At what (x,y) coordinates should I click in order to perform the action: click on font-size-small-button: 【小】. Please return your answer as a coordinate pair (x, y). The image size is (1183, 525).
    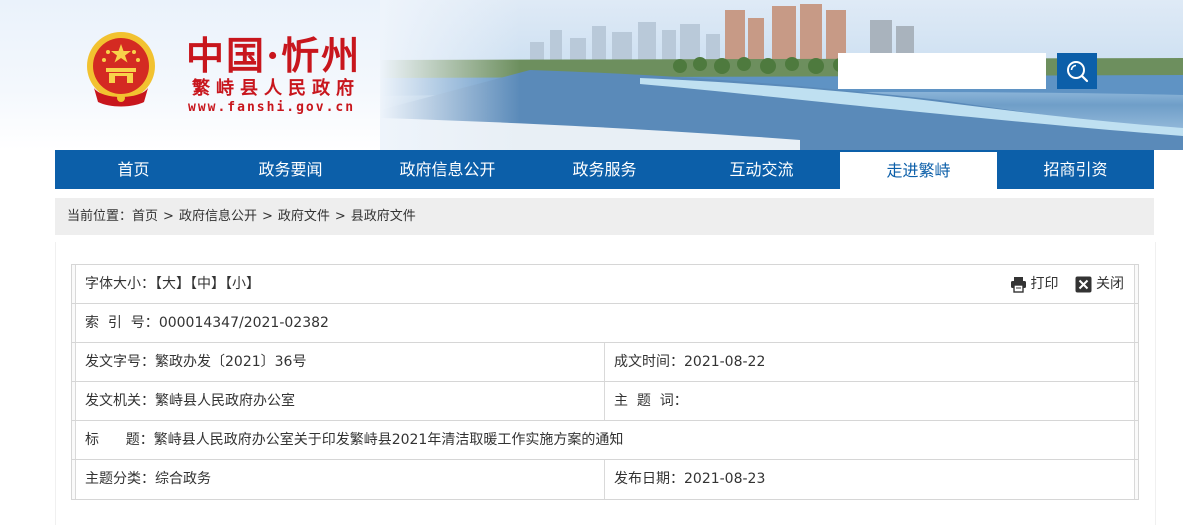
    Looking at the image, I should click on (242, 284).